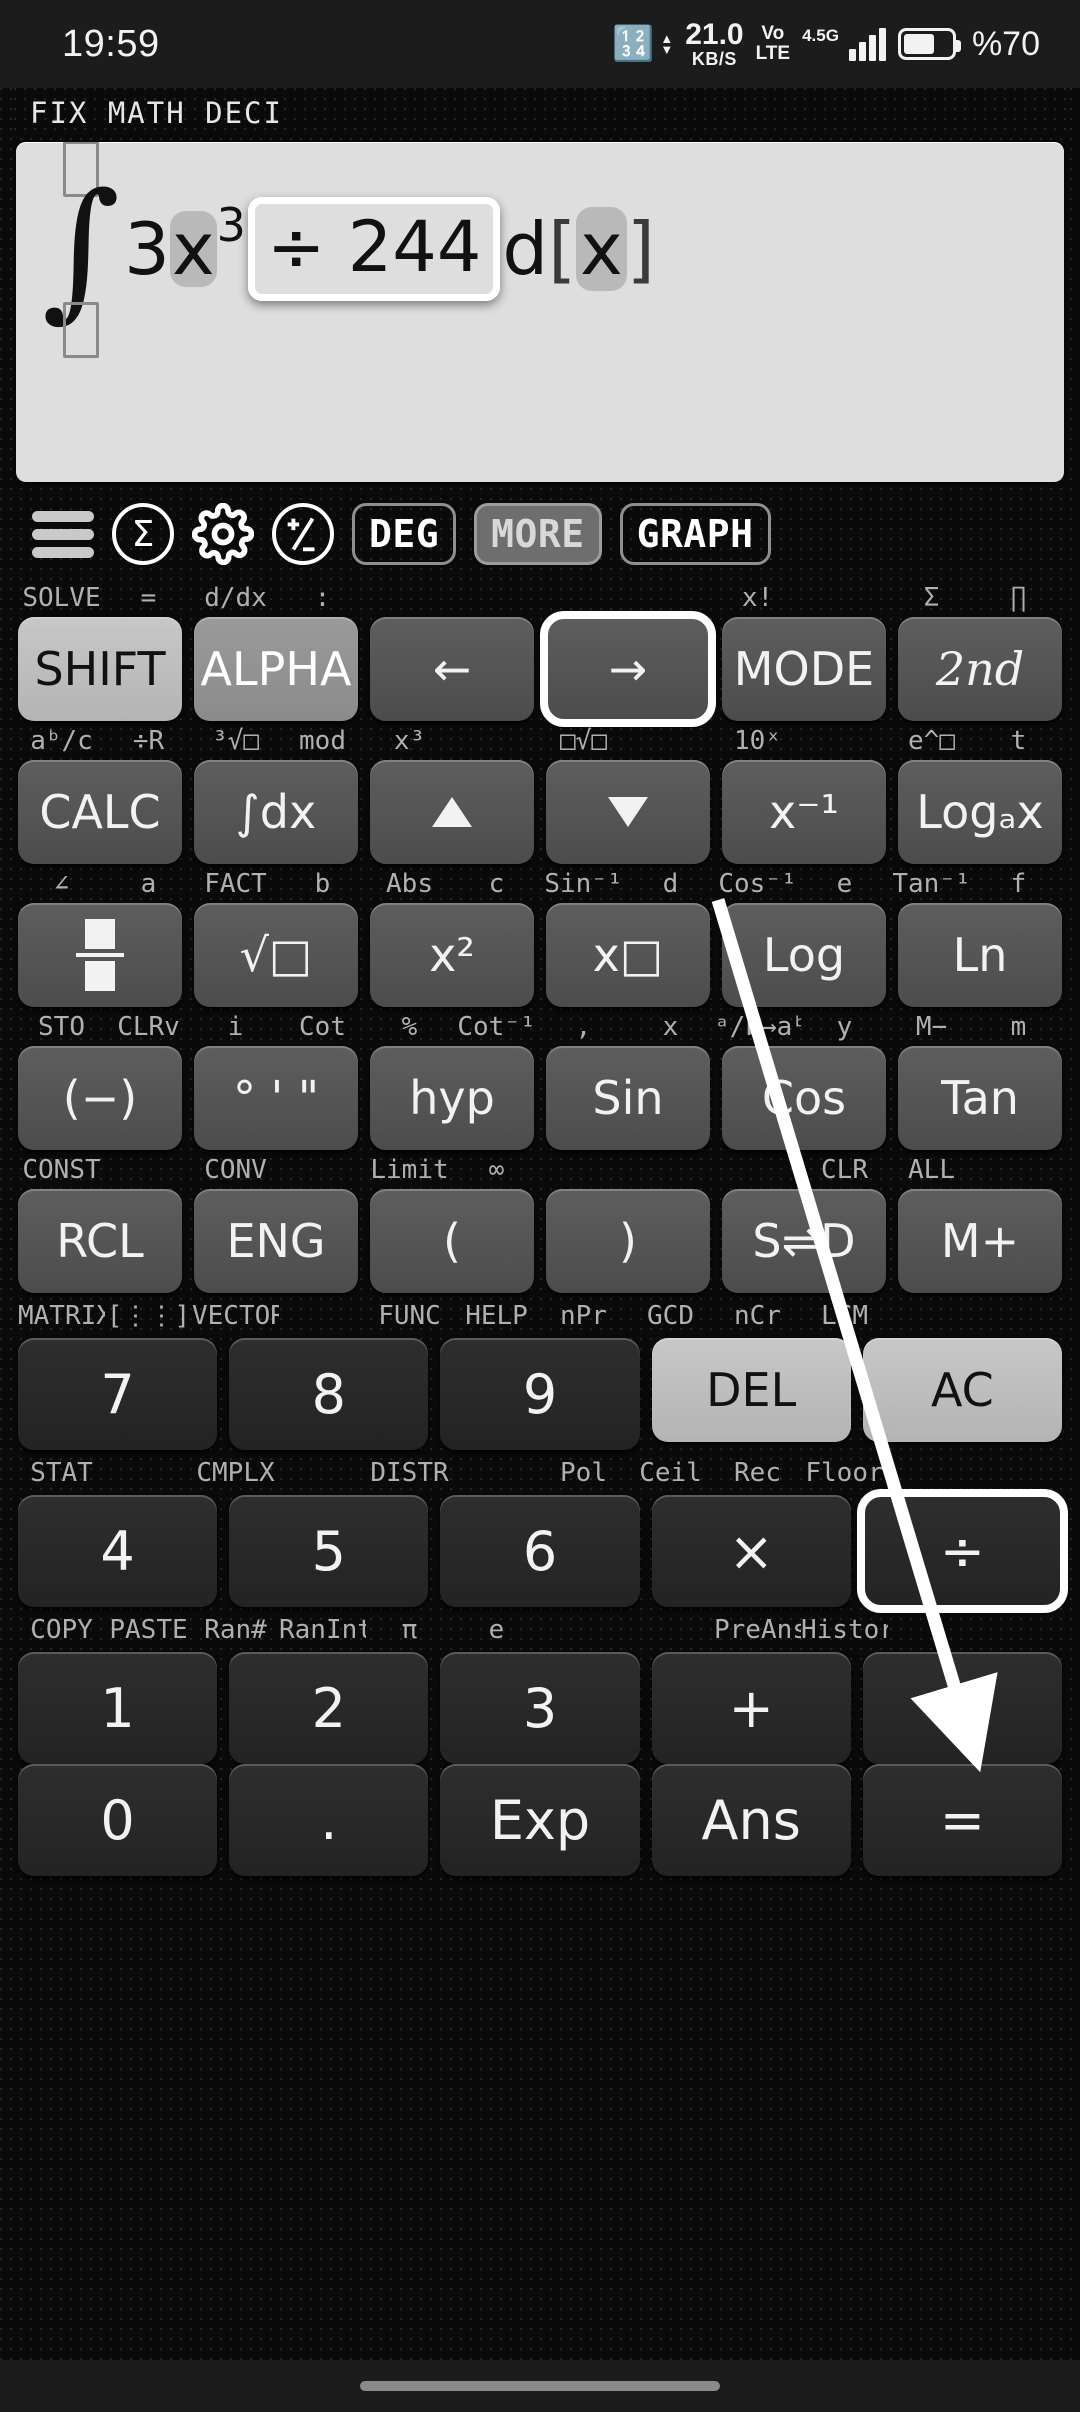 The width and height of the screenshot is (1080, 2412). Describe the element at coordinates (223, 534) in the screenshot. I see `gear-icon` at that location.